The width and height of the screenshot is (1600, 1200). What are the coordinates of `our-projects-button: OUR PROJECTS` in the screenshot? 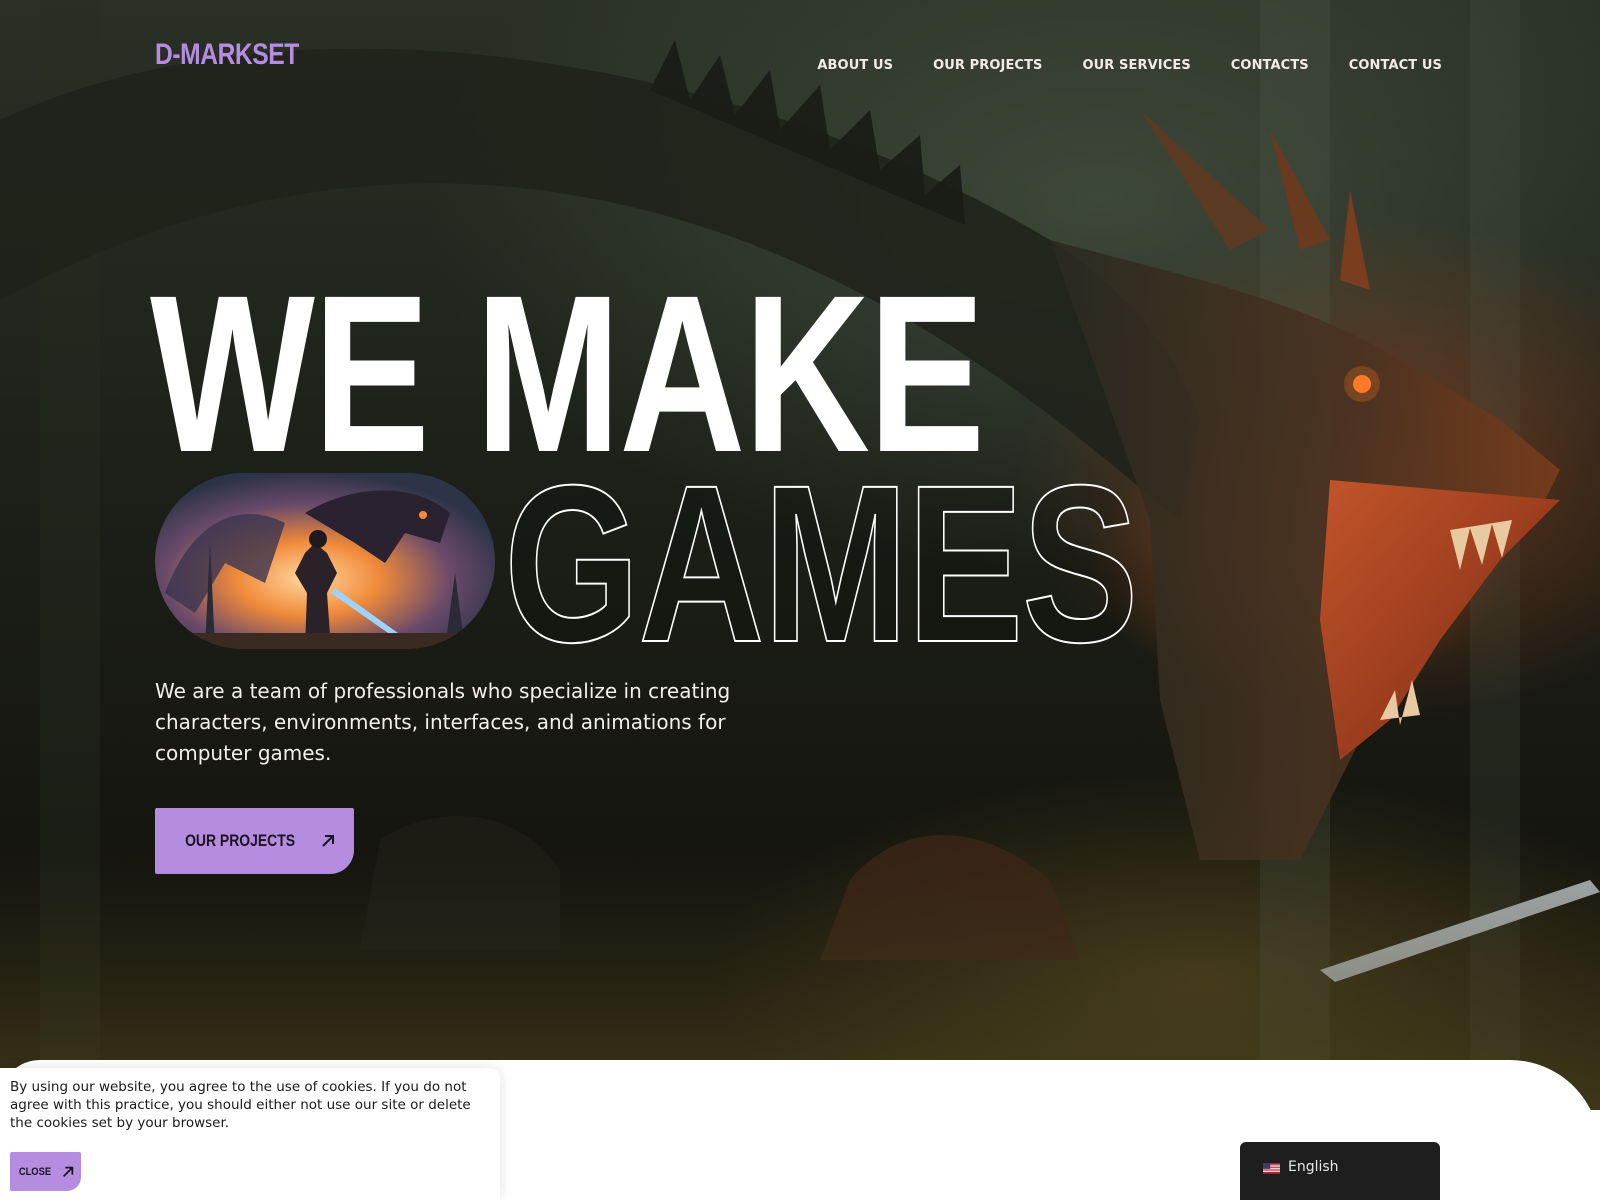 It's located at (254, 841).